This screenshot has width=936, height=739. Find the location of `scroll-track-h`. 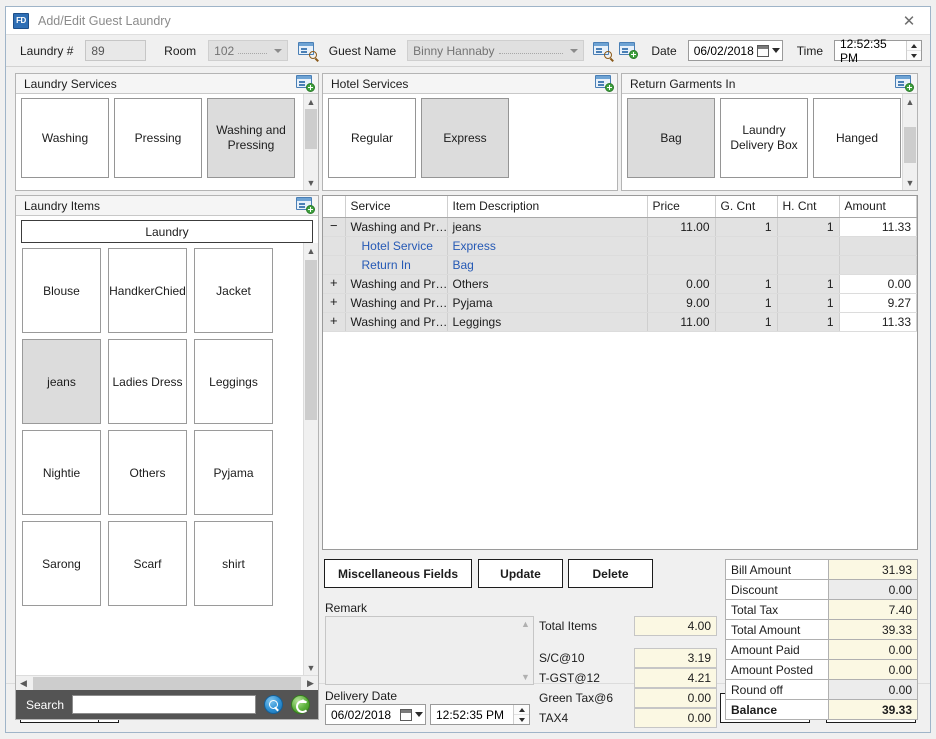

scroll-track-h is located at coordinates (167, 683).